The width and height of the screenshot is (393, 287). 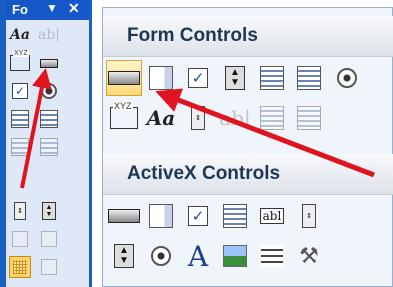 I want to click on tb-checkbox-button: ✓, so click(x=20, y=91).